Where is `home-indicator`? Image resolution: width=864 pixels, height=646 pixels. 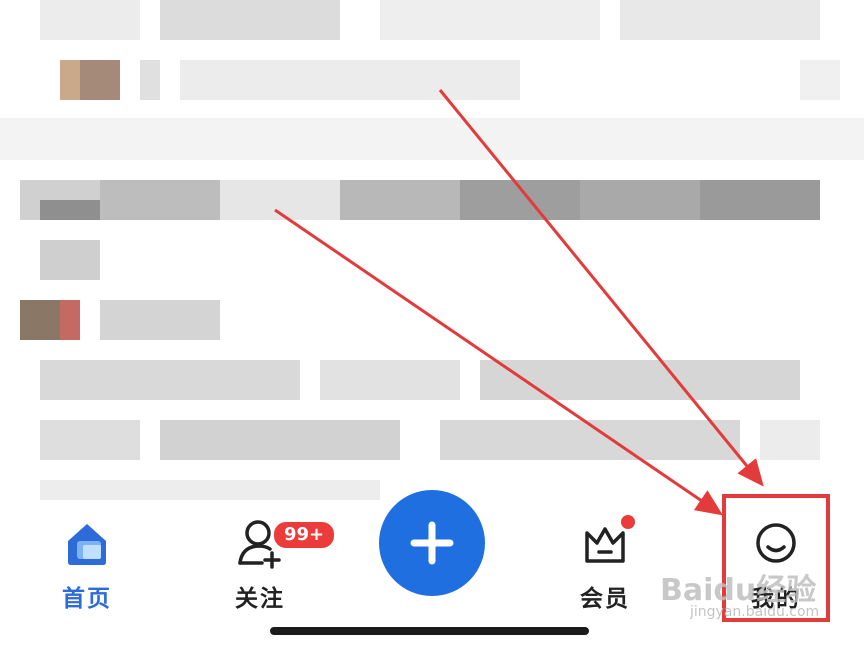
home-indicator is located at coordinates (429, 631).